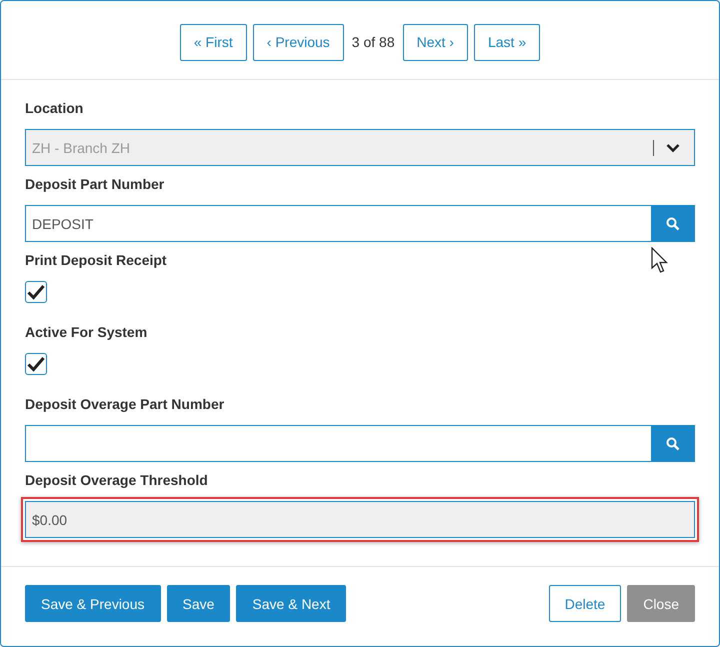 This screenshot has height=647, width=720. Describe the element at coordinates (86, 332) in the screenshot. I see `field-label: Active For System` at that location.